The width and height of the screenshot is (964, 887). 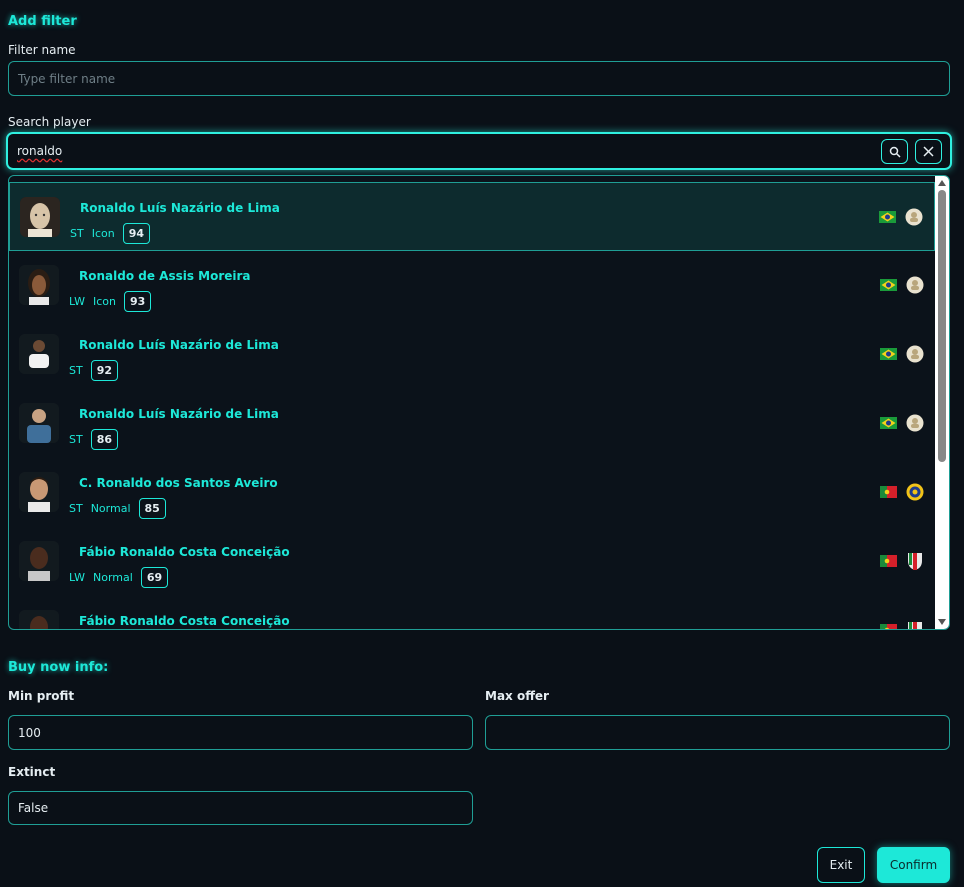 I want to click on scroll-down-icon, so click(x=942, y=622).